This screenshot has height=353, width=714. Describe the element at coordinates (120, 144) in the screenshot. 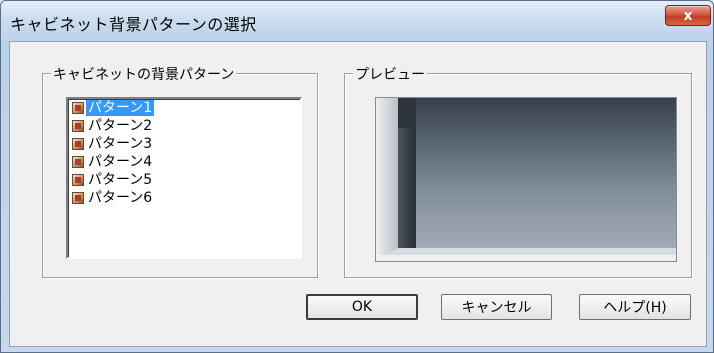

I see `list-item-label: パターン3` at that location.